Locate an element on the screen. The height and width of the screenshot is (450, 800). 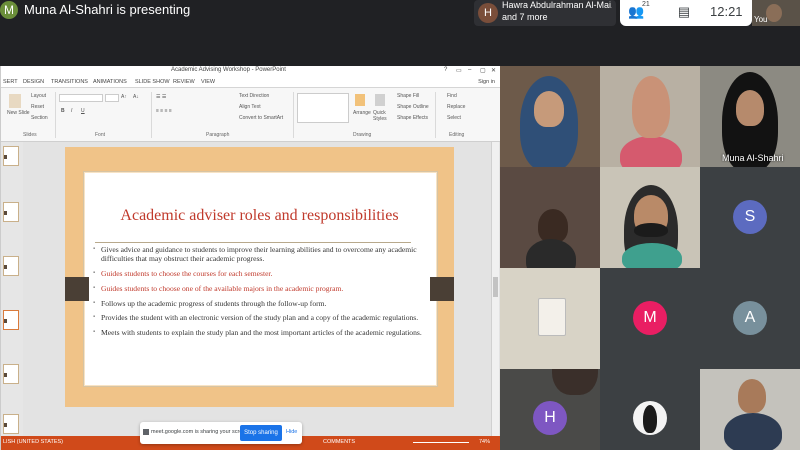
tab-review: REVIEW is located at coordinates (184, 82).